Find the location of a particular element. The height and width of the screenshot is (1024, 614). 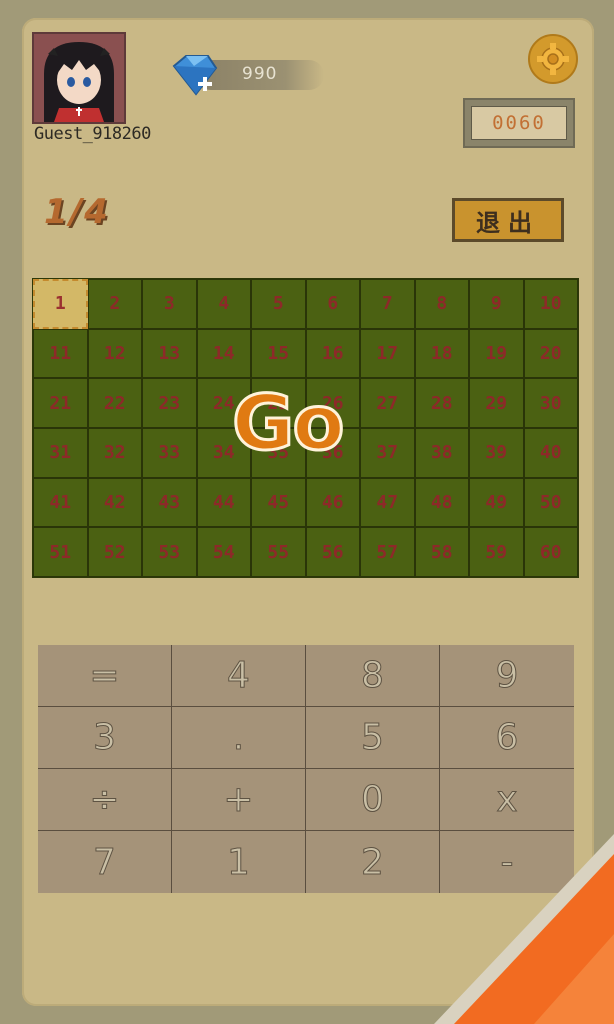

grid-cell: 37 is located at coordinates (387, 453).